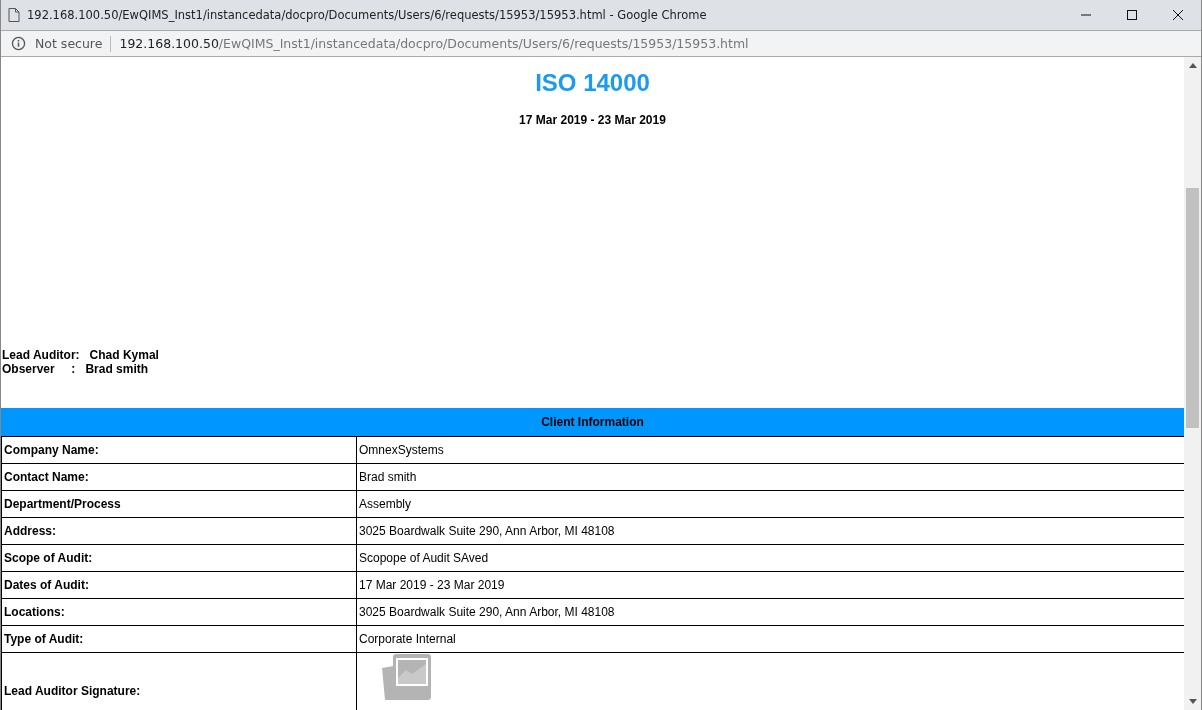 The height and width of the screenshot is (710, 1202). Describe the element at coordinates (179, 585) in the screenshot. I see `field-label: Dates of Audit:` at that location.